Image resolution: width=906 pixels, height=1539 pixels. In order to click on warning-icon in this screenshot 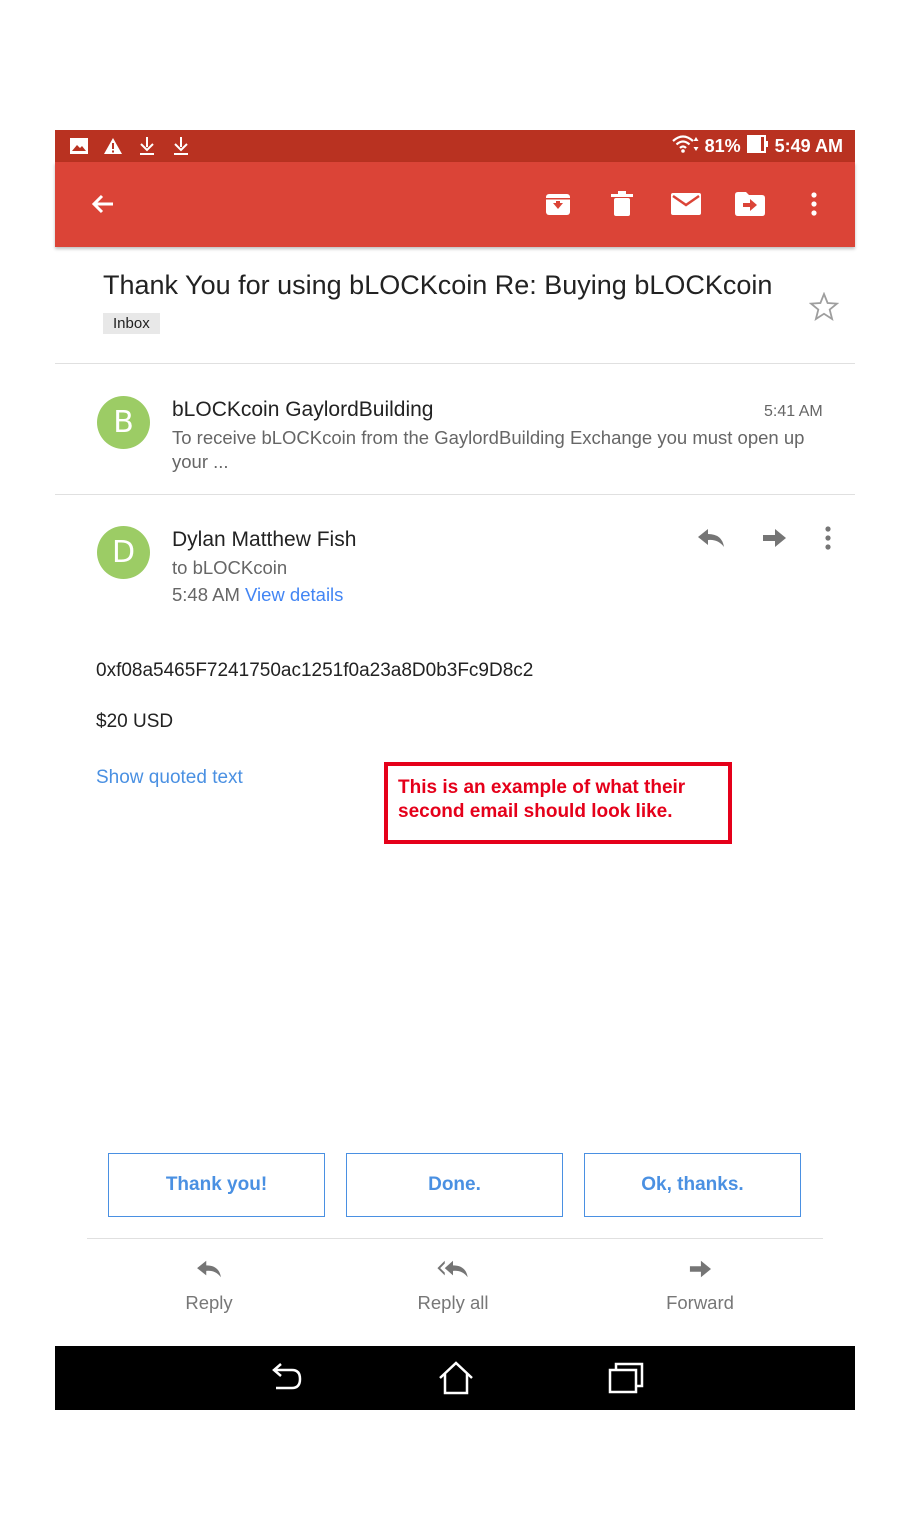, I will do `click(113, 146)`.